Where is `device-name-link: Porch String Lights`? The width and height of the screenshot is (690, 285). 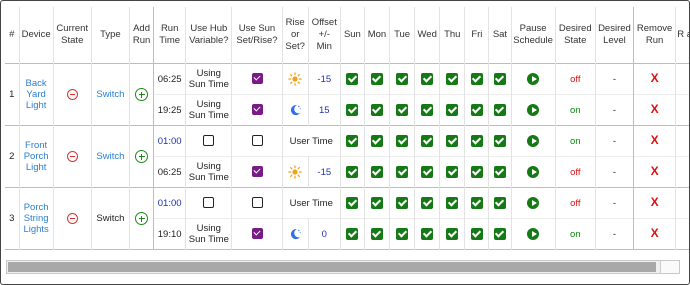 device-name-link: Porch String Lights is located at coordinates (36, 218).